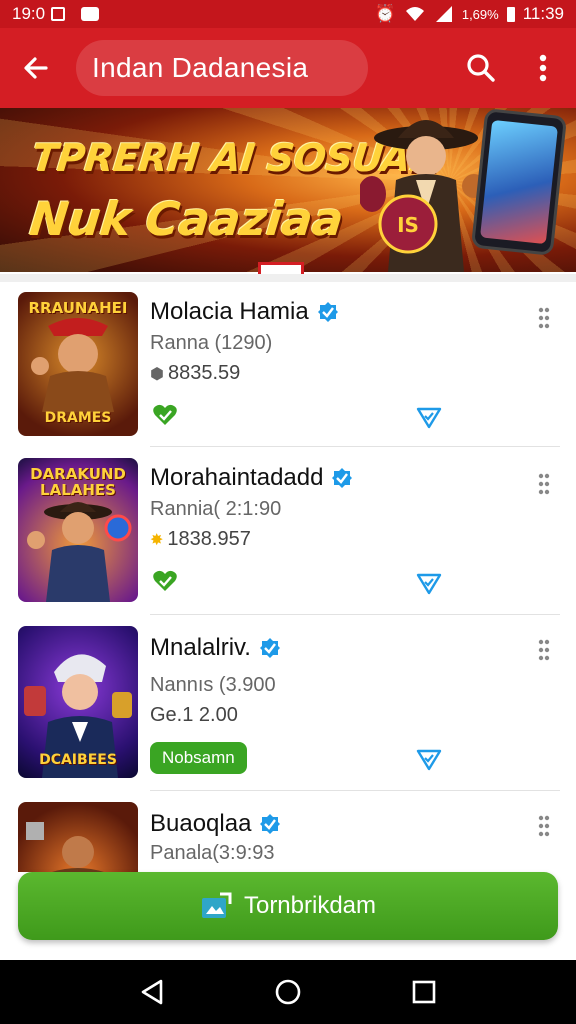 The image size is (576, 1024). Describe the element at coordinates (237, 477) in the screenshot. I see `item-title: Morahaintadadd` at that location.